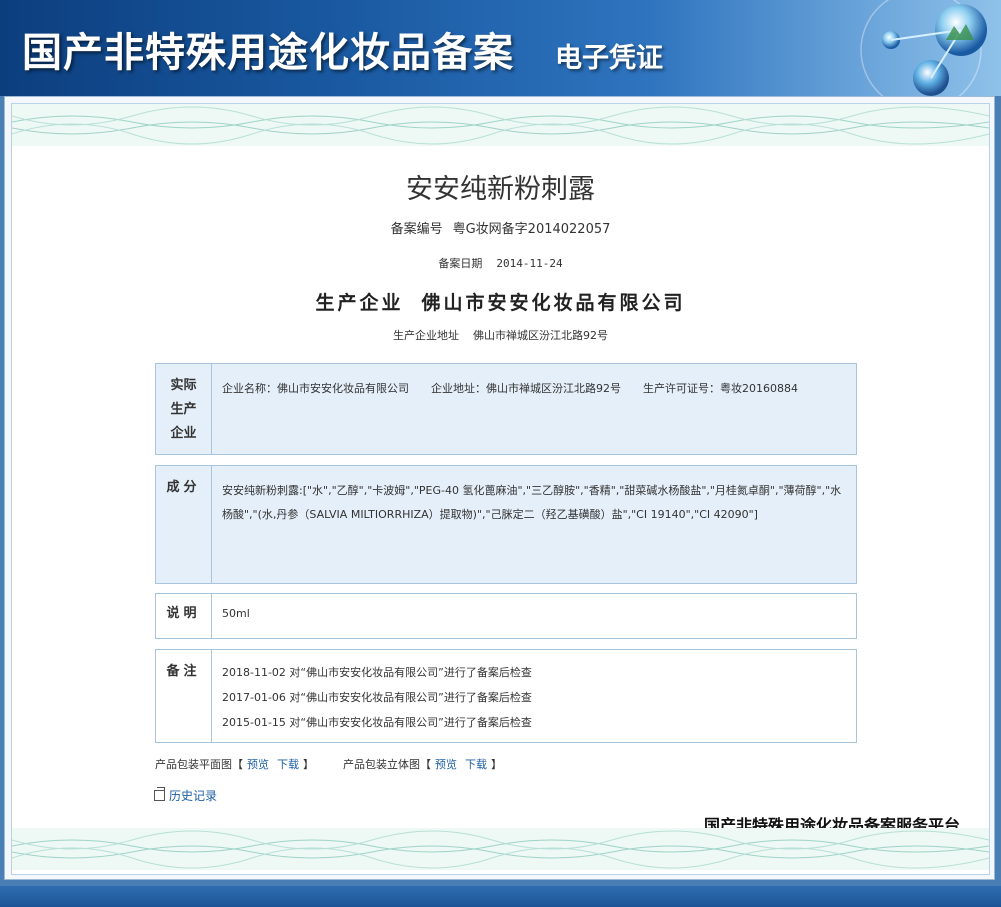 Image resolution: width=1001 pixels, height=907 pixels. I want to click on history-label: 历史记录, so click(193, 796).